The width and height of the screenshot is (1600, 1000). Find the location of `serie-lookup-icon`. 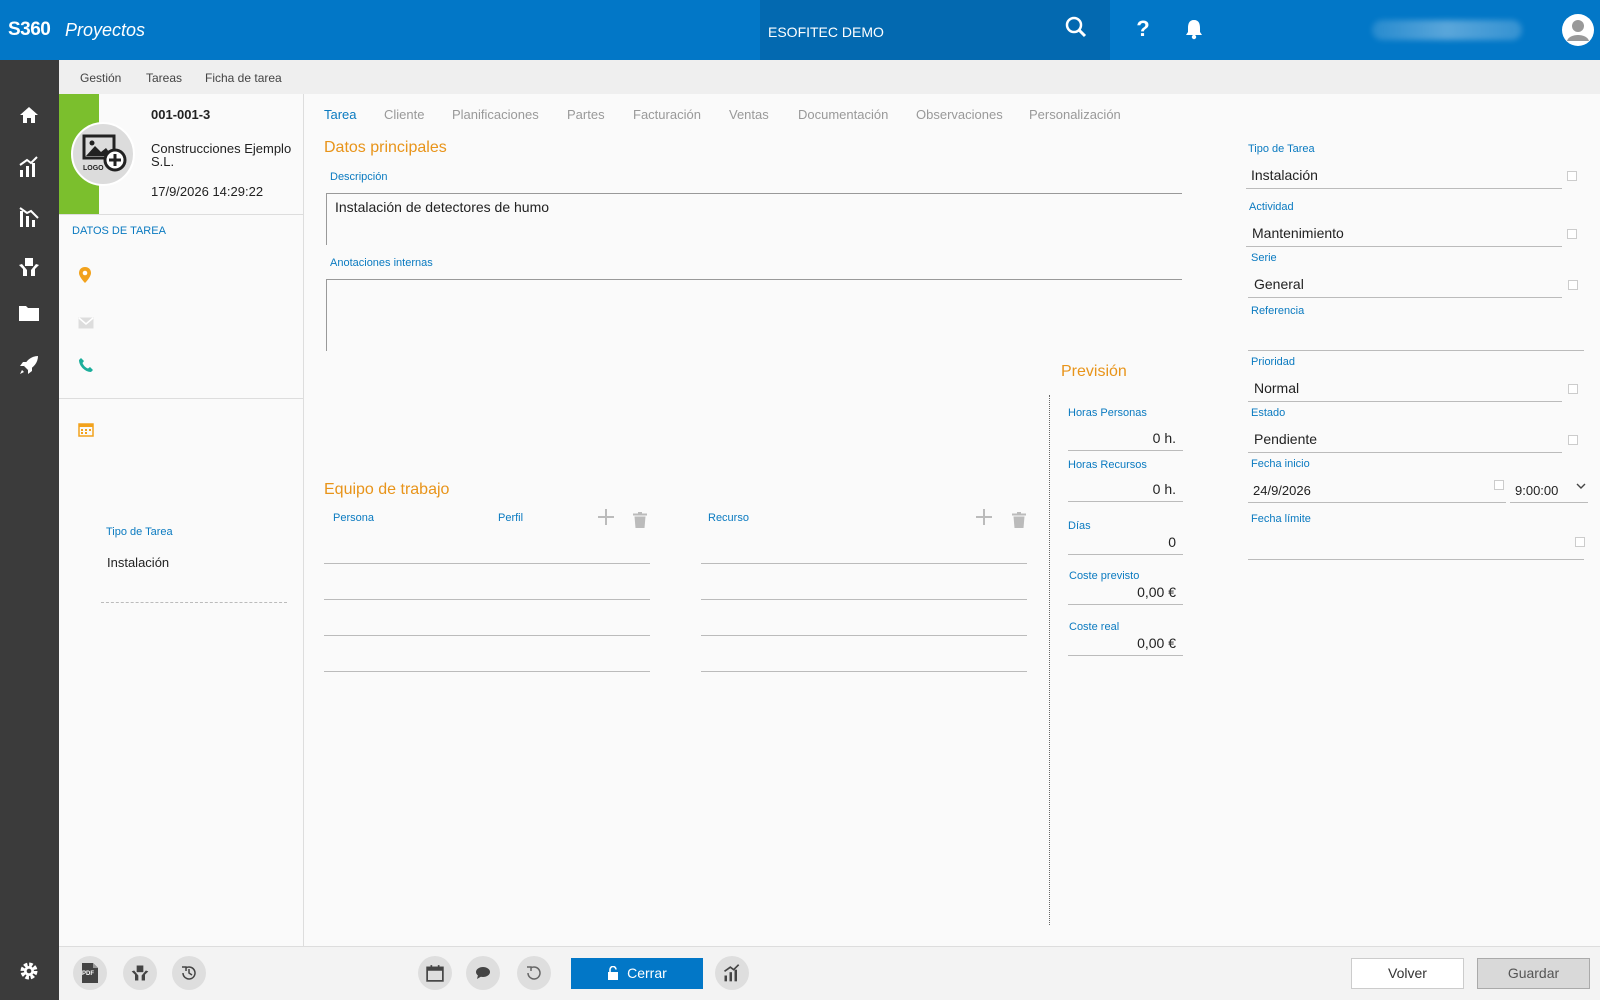

serie-lookup-icon is located at coordinates (1573, 285).